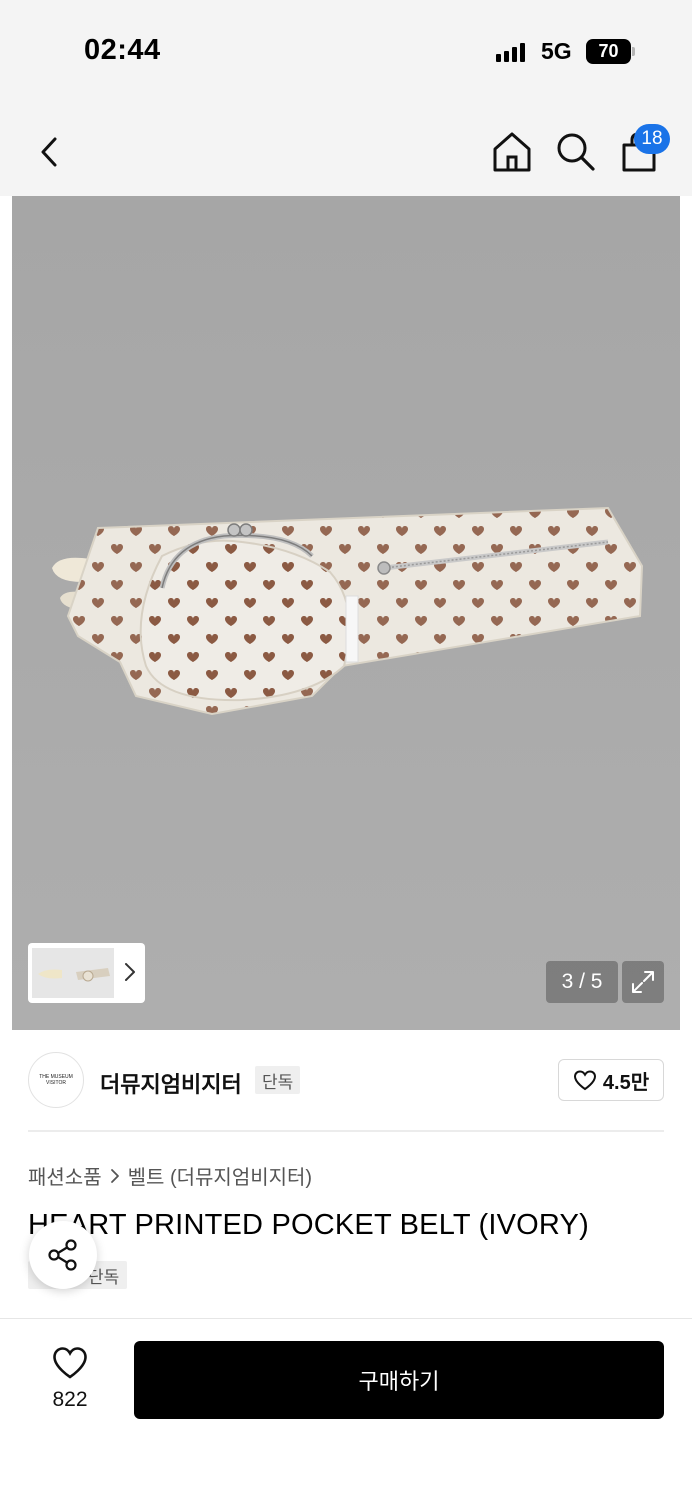  I want to click on breadcrumb: 패션소품 벨트 (더뮤지엄비지터), so click(170, 1175).